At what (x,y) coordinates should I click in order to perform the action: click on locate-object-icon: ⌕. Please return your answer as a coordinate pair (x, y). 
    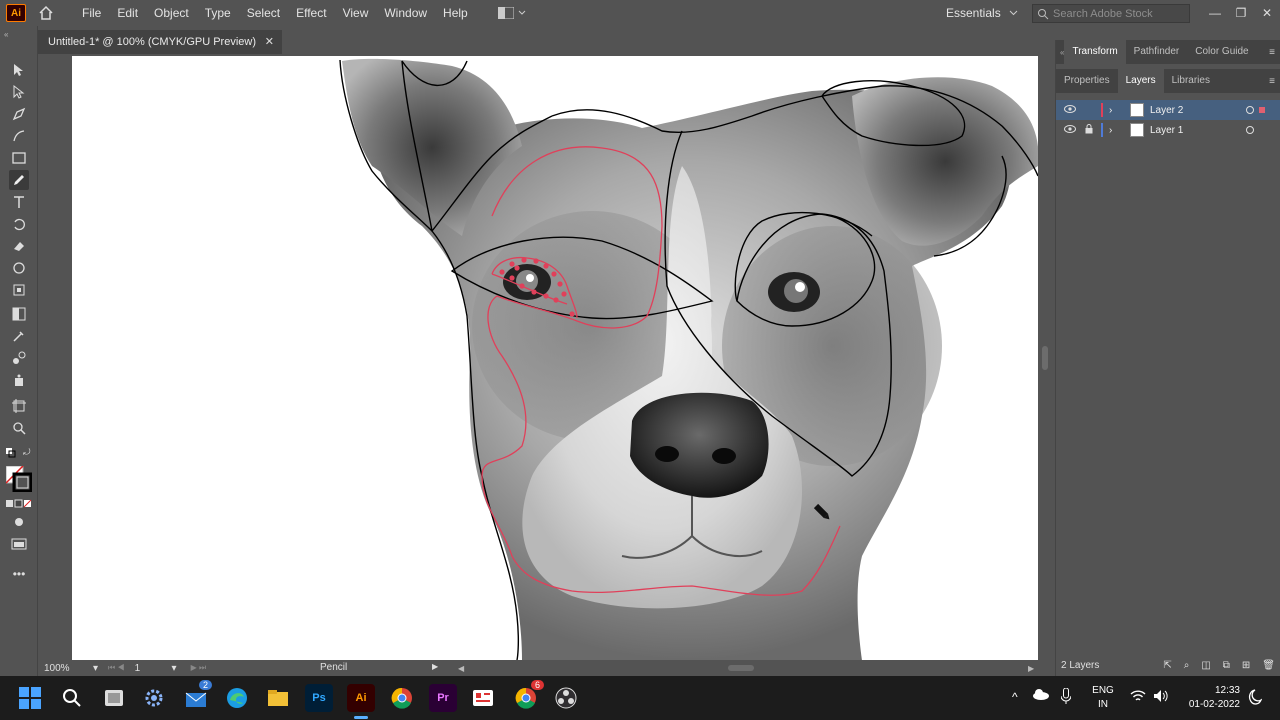
    Looking at the image, I should click on (1187, 665).